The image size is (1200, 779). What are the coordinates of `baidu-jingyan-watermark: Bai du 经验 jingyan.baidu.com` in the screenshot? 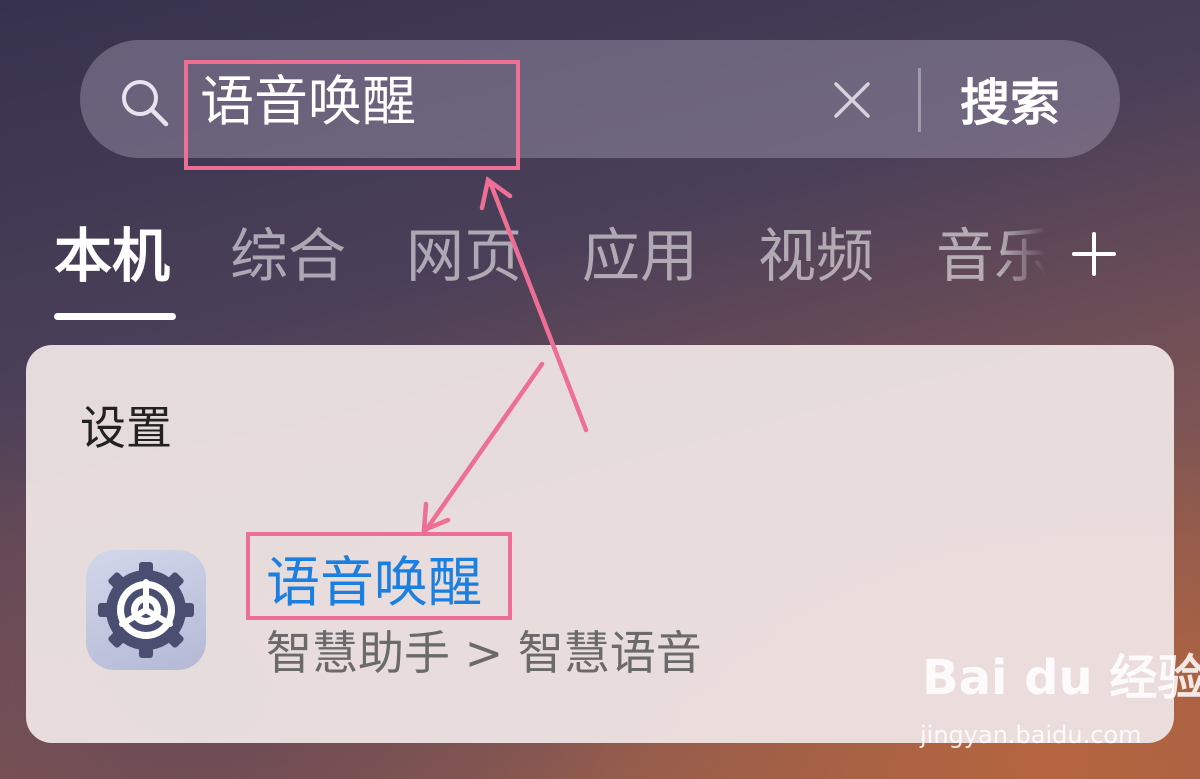 It's located at (1058, 703).